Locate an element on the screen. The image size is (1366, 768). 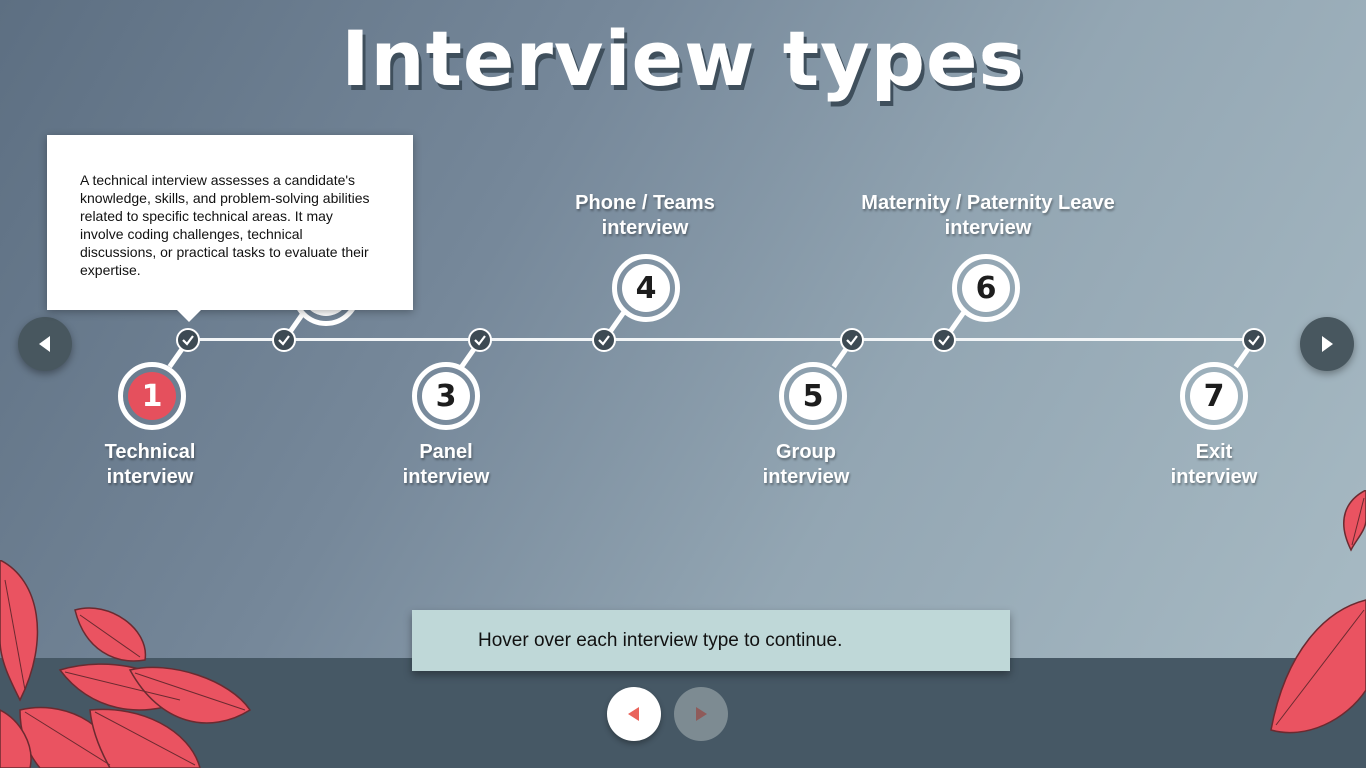
item-1-label-line1: Technical is located at coordinates (150, 452).